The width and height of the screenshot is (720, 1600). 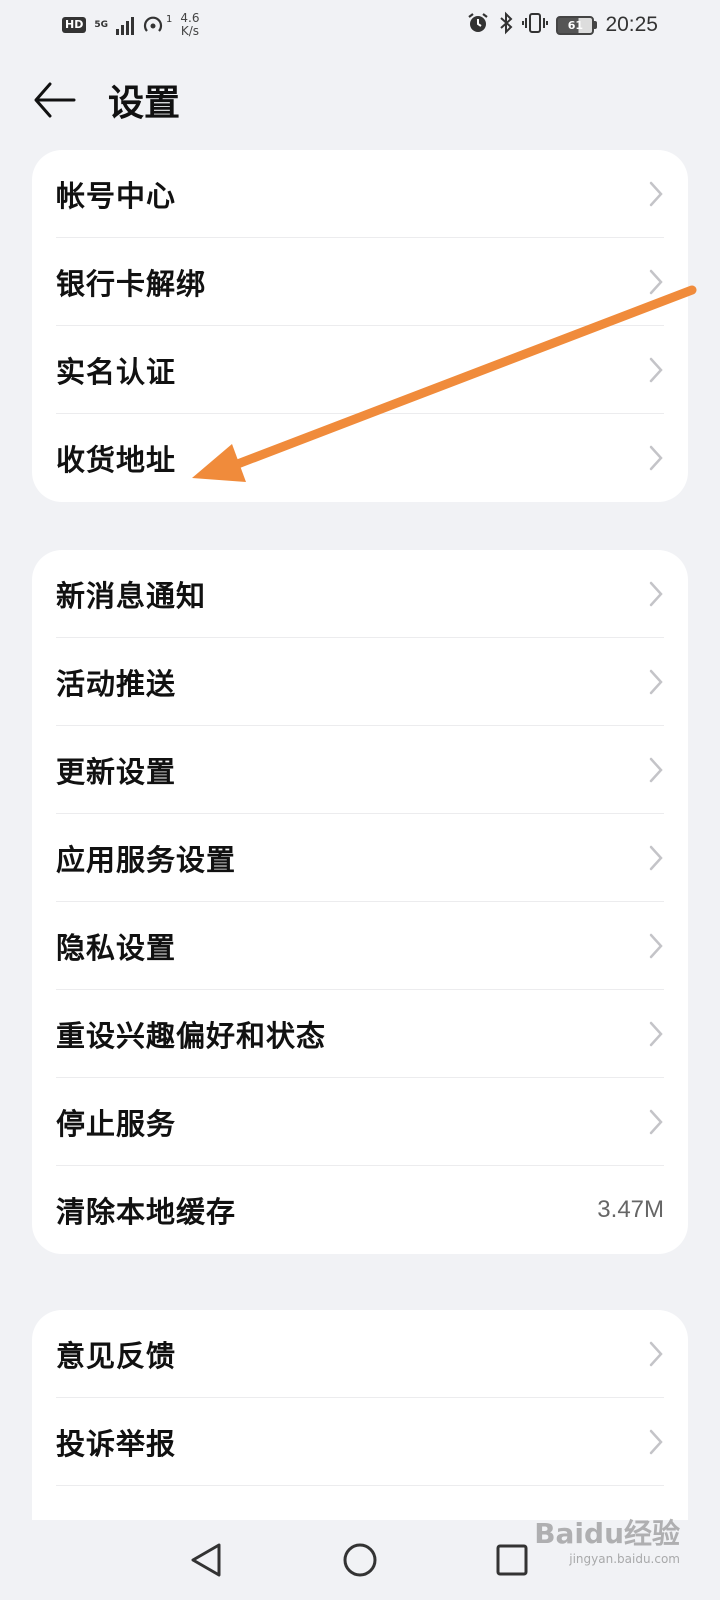 I want to click on settings-item-label: 清除本地缓存, so click(x=146, y=1212).